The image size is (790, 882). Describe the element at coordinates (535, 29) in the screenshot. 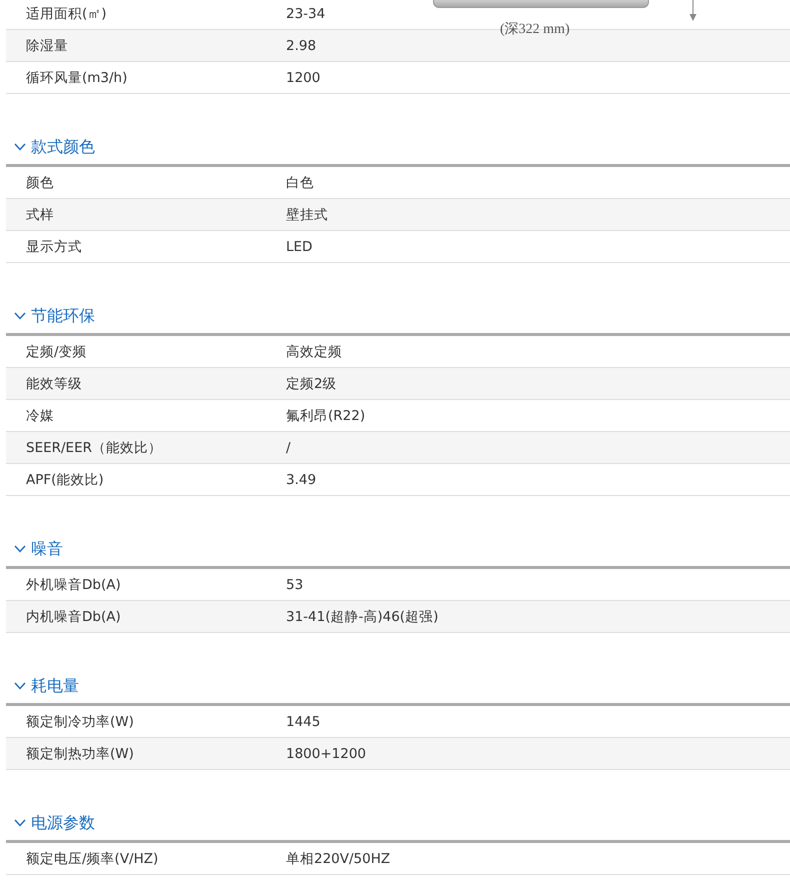

I see `depth-caption: (深322 mm)` at that location.